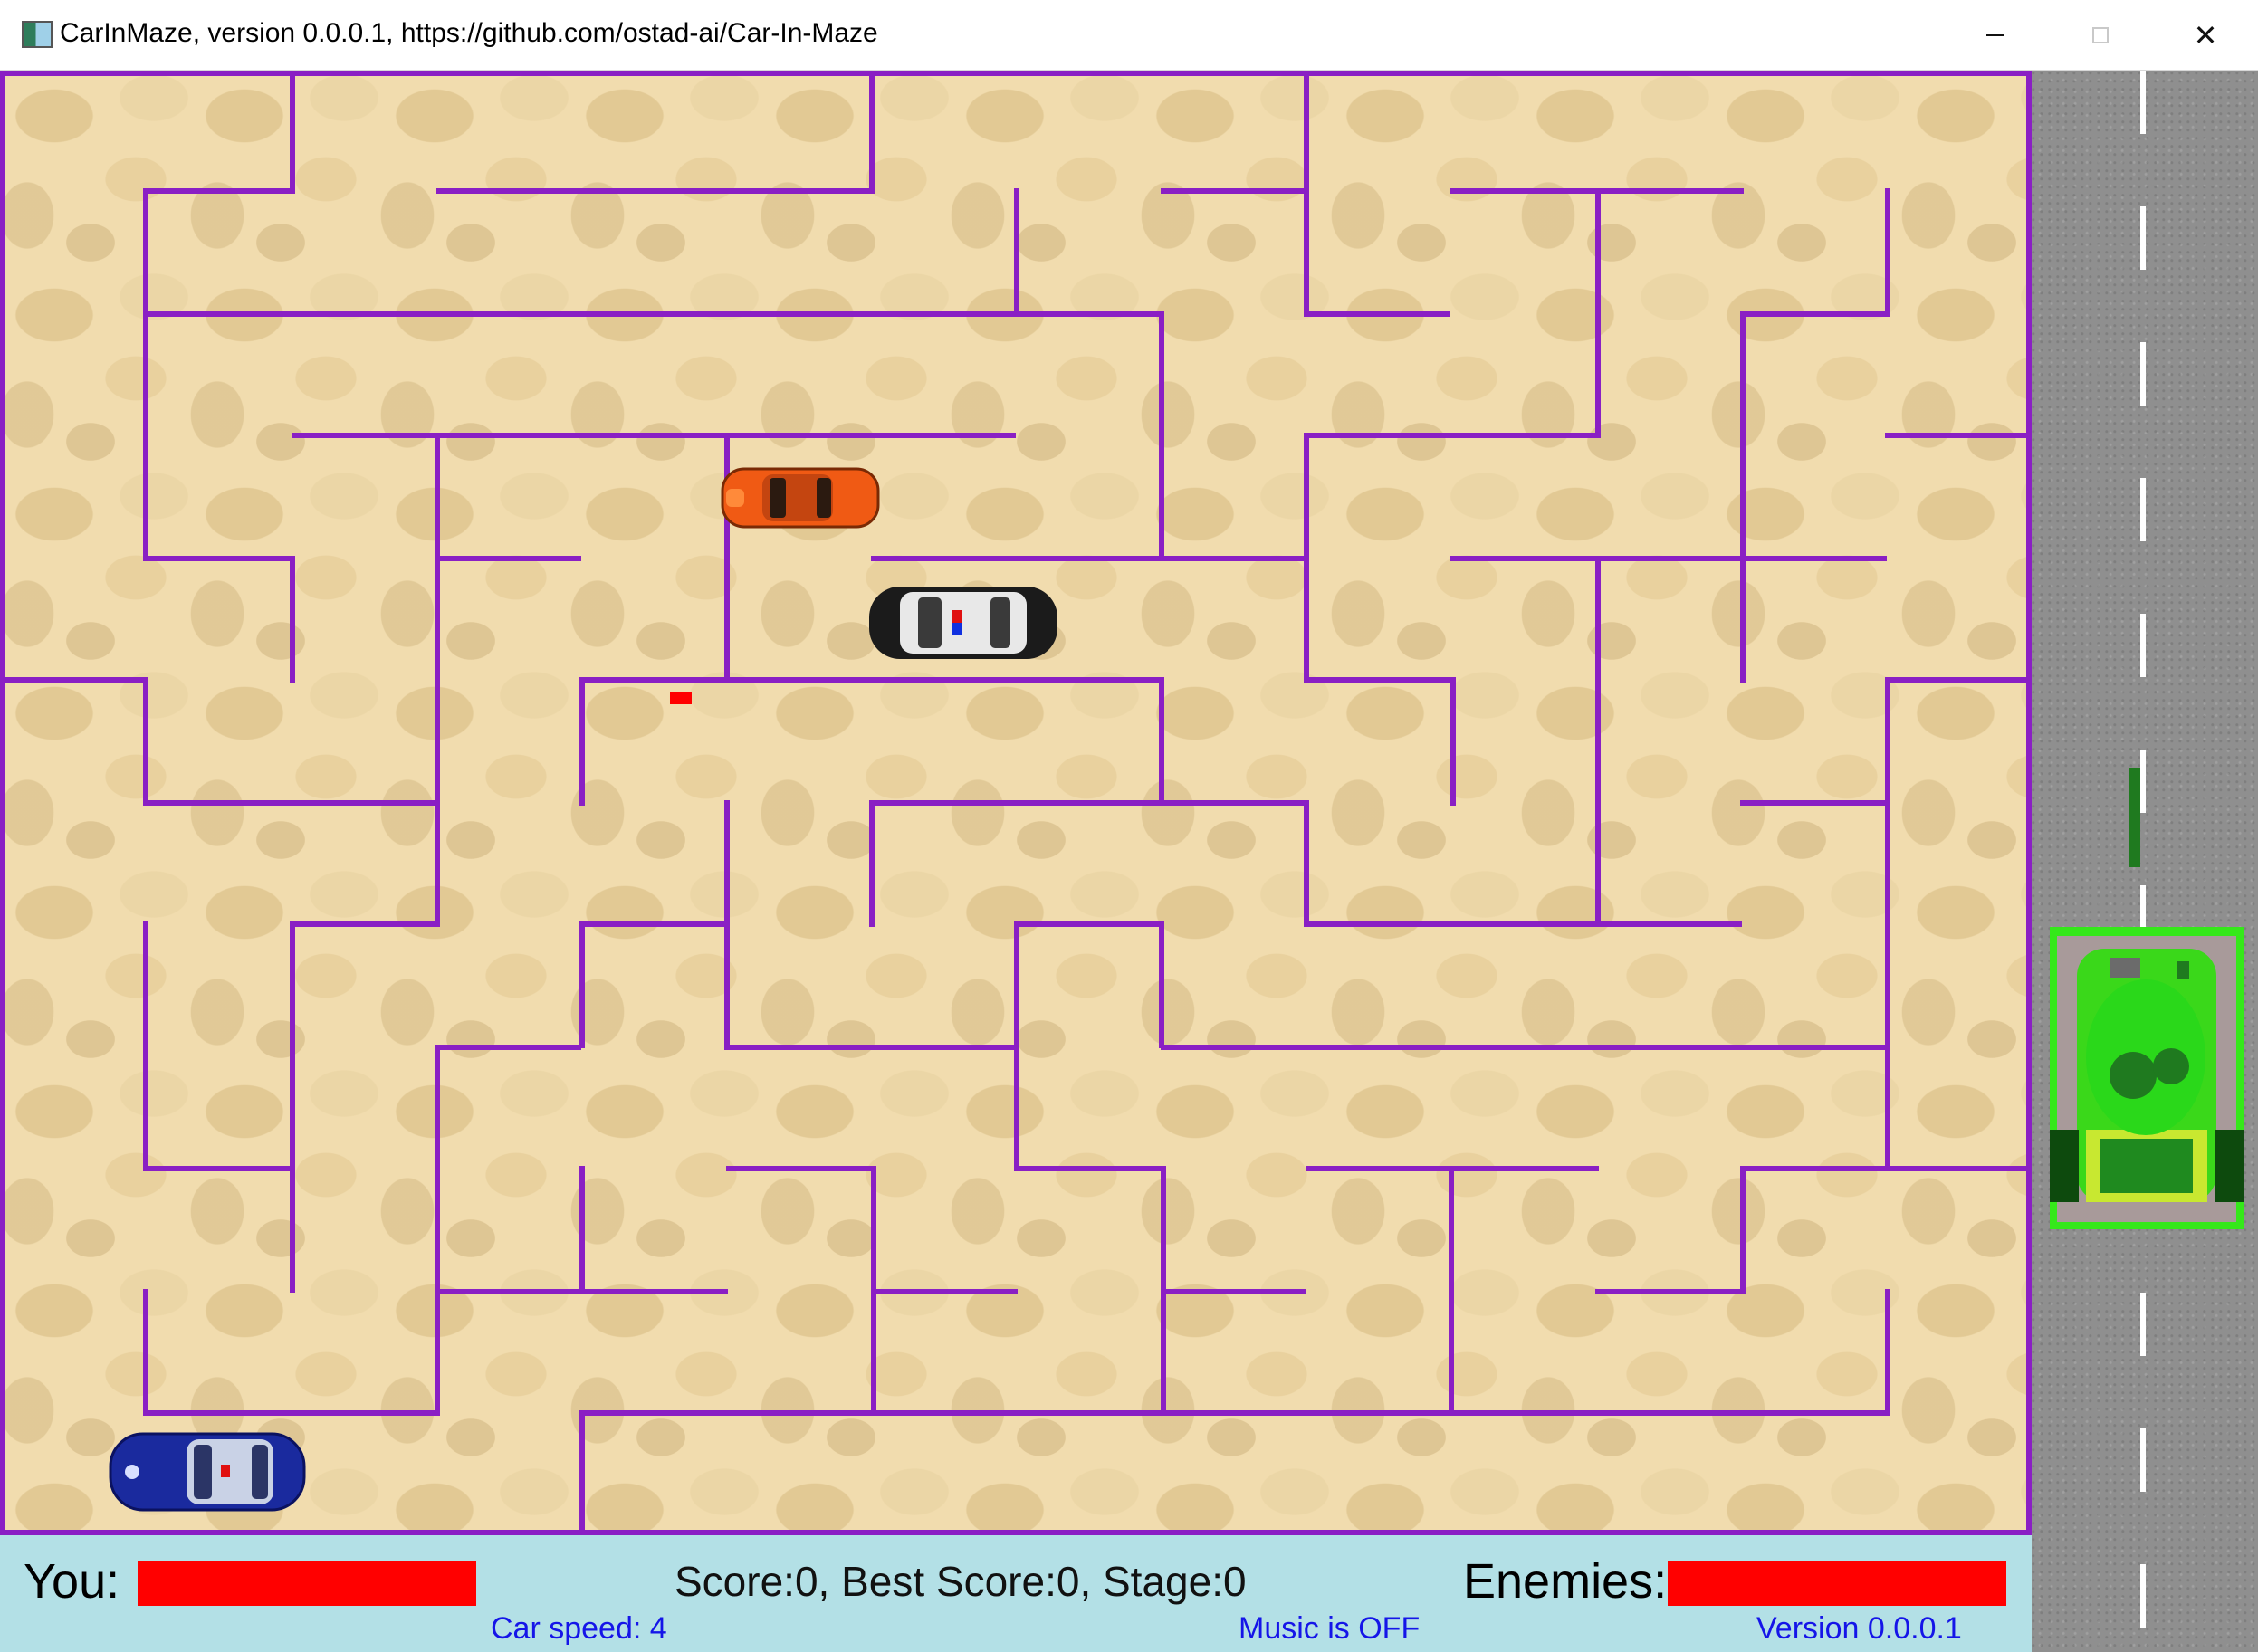  Describe the element at coordinates (1565, 1581) in the screenshot. I see `enemies-label: Enemies:` at that location.